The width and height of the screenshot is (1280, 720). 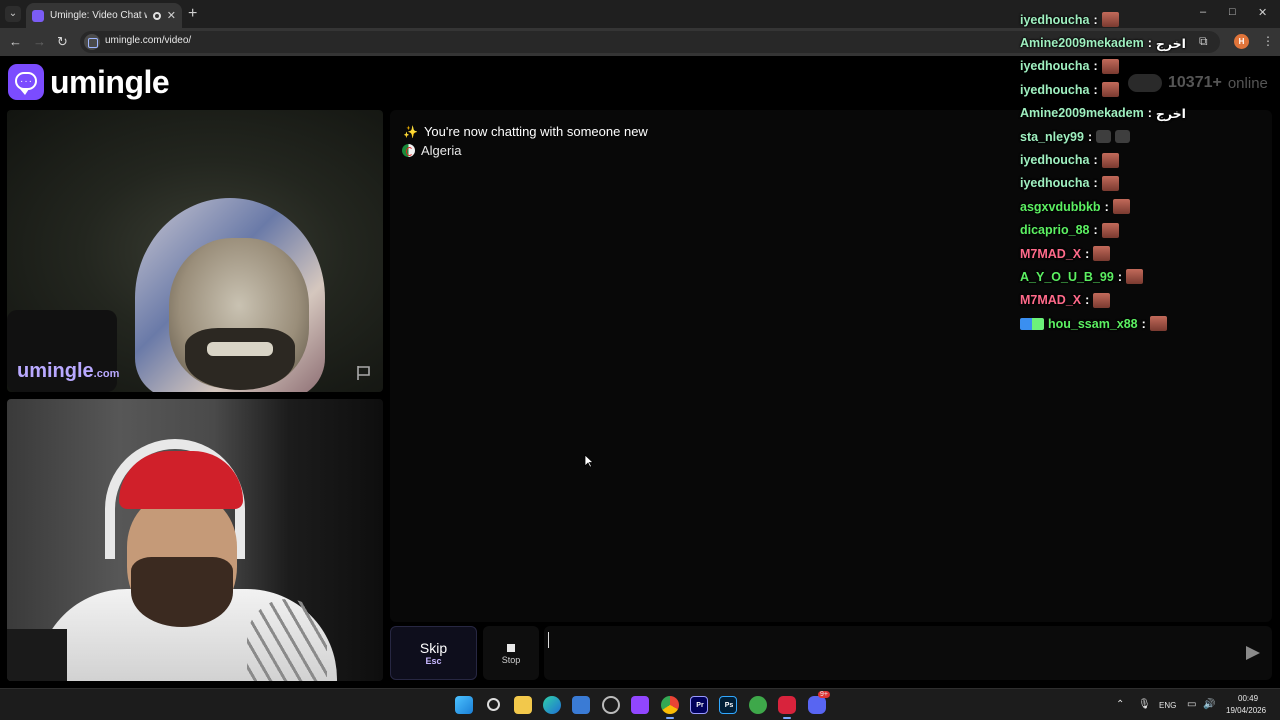 I want to click on skip-button: Skip Esc, so click(x=433, y=653).